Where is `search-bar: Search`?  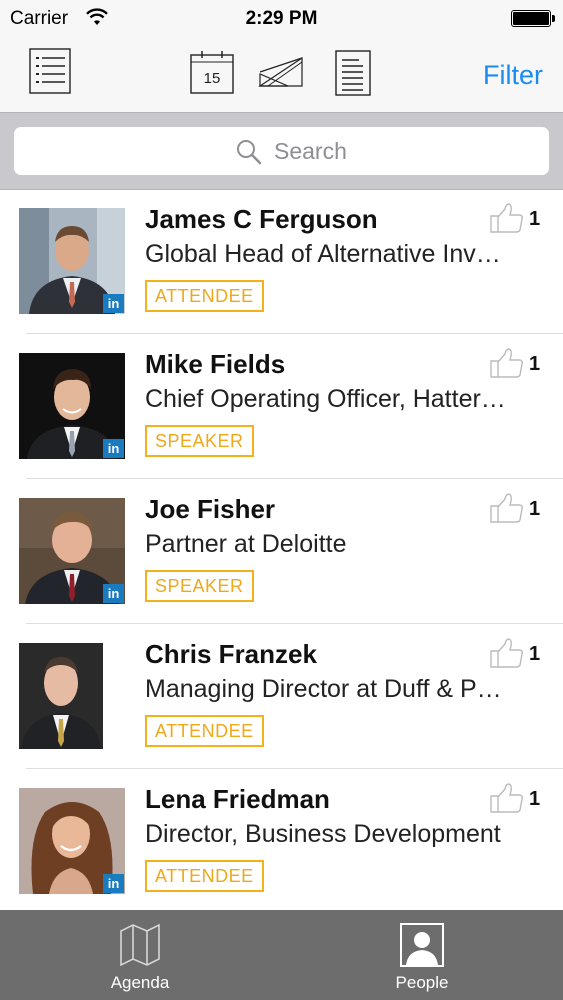
search-bar: Search is located at coordinates (281, 151).